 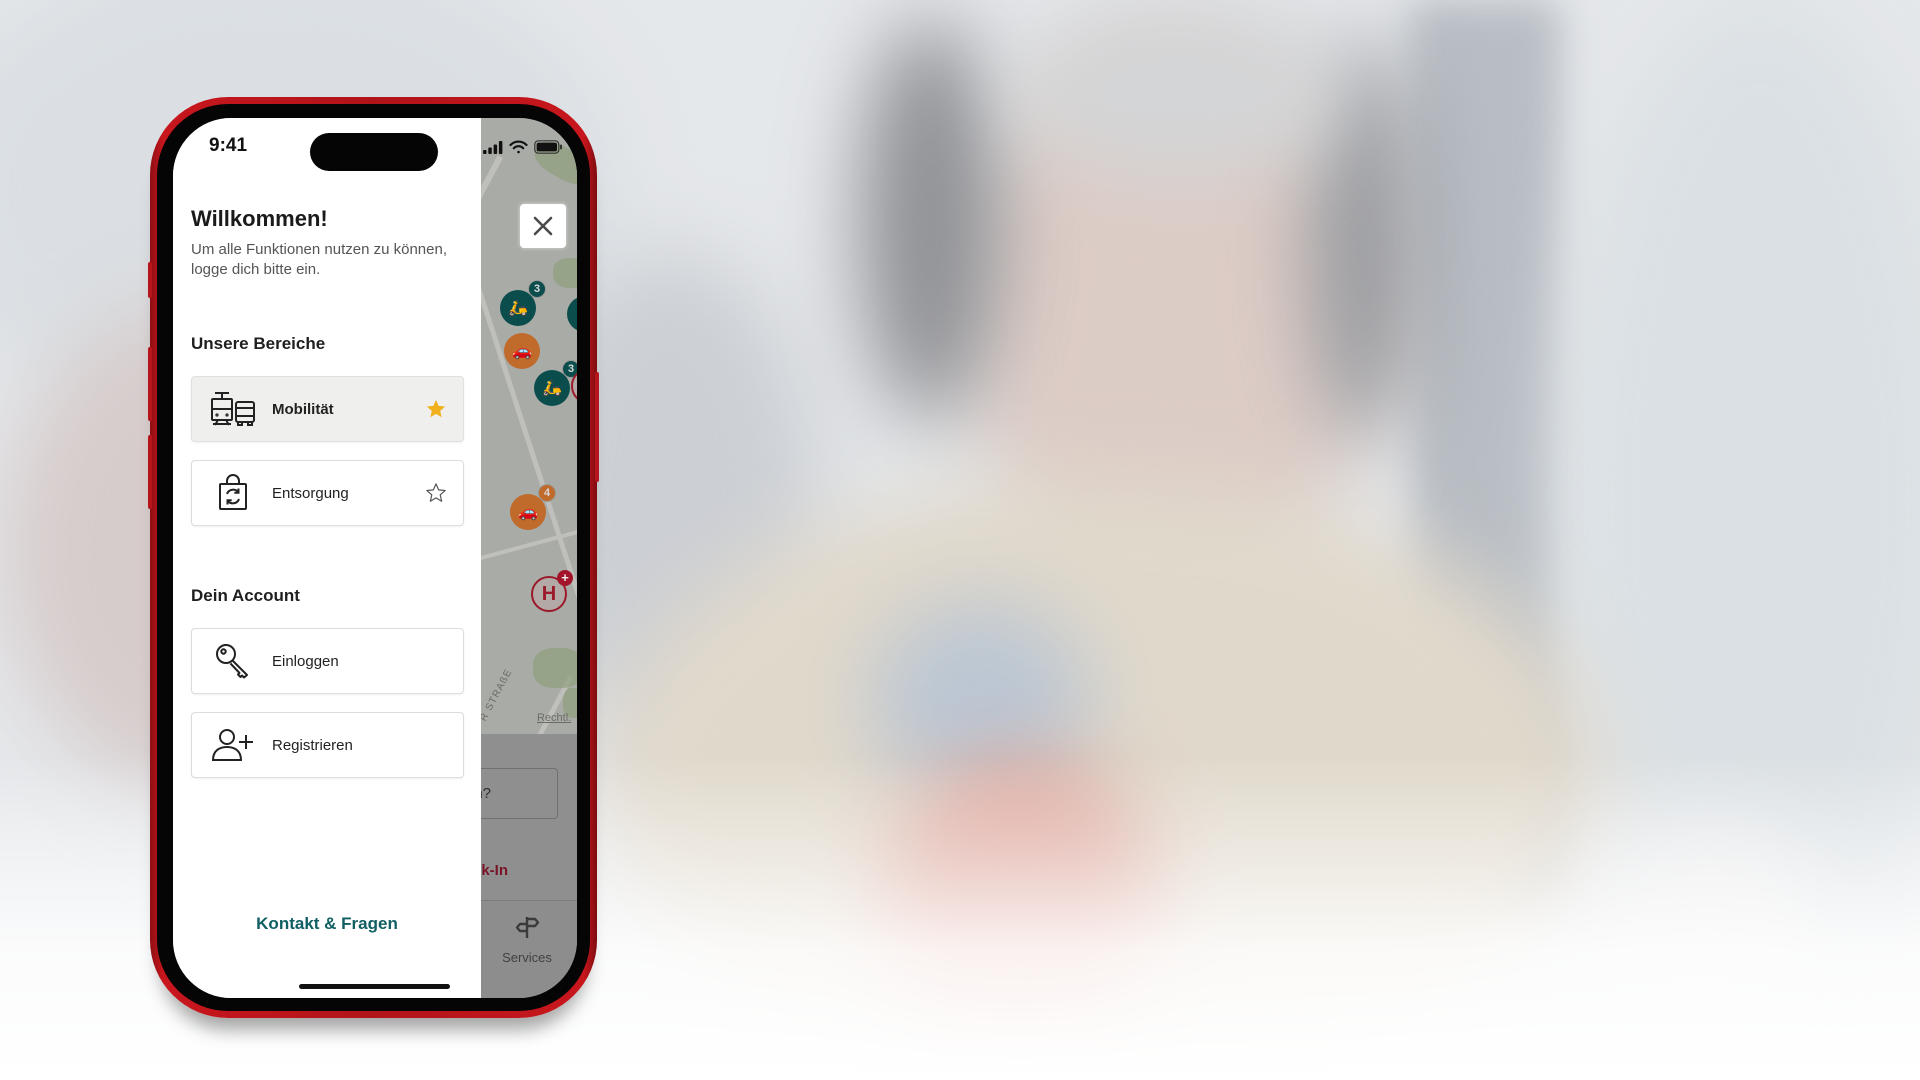 What do you see at coordinates (233, 493) in the screenshot?
I see `recycling-bag-icon` at bounding box center [233, 493].